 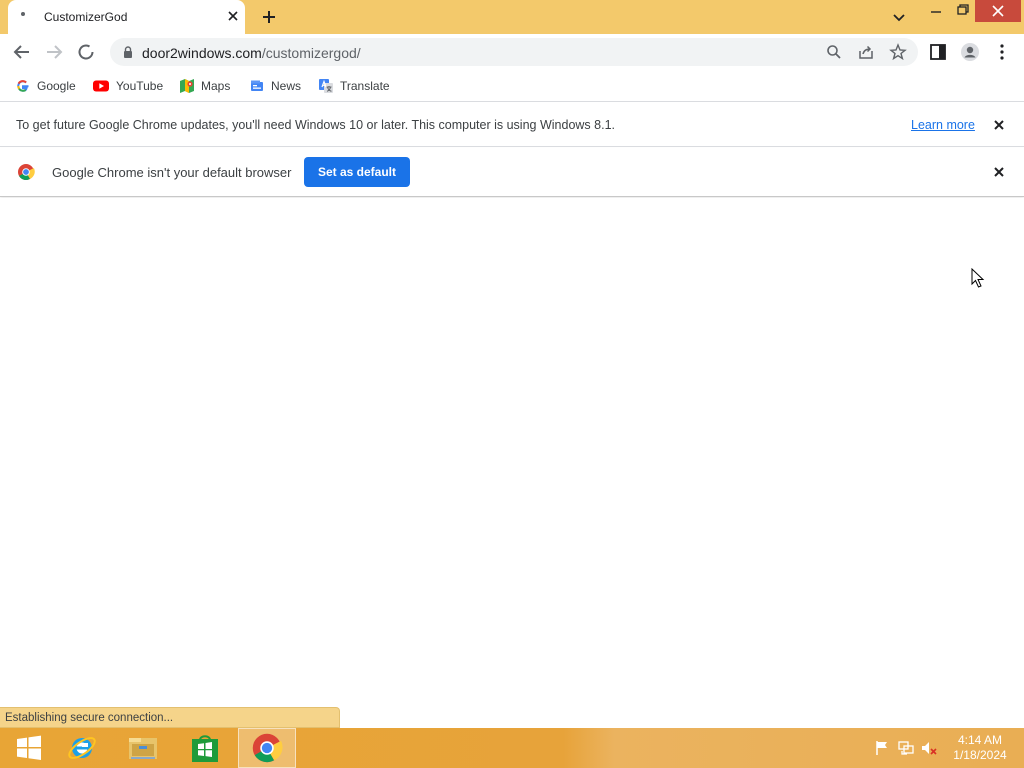 I want to click on clock-time: 4:14 AM, so click(x=980, y=740).